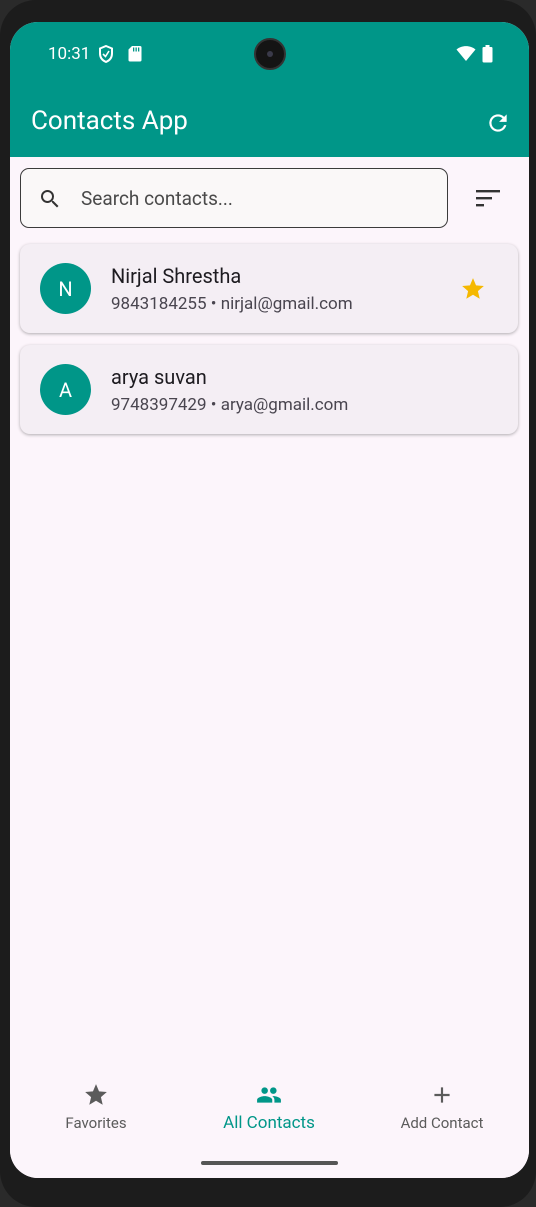 This screenshot has width=536, height=1207. What do you see at coordinates (498, 123) in the screenshot?
I see `refresh-icon` at bounding box center [498, 123].